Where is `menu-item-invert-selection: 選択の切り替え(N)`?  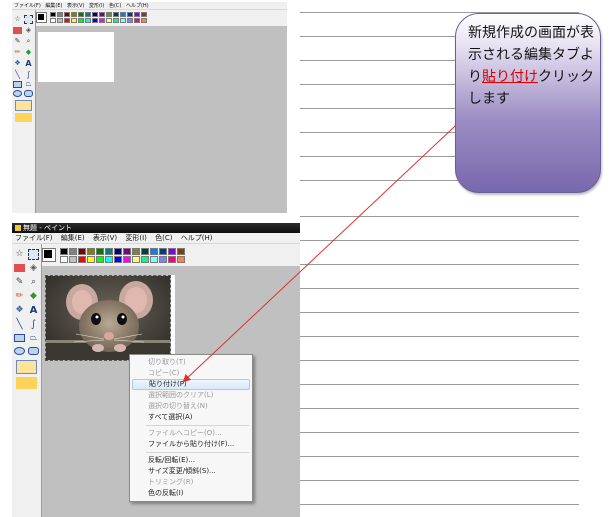 menu-item-invert-selection: 選択の切り替え(N) is located at coordinates (191, 406).